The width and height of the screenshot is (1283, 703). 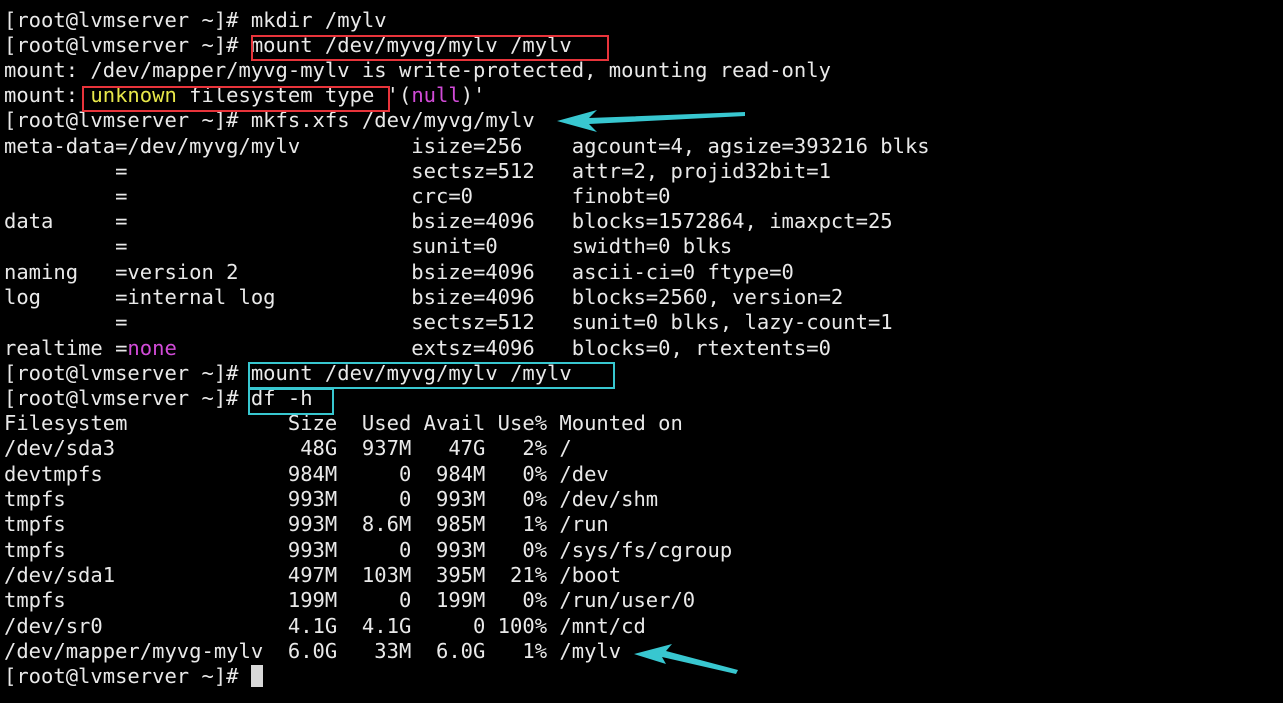 What do you see at coordinates (331, 499) in the screenshot?
I see `df-row: tmpfs 993M 0 993M 0% /dev/shm` at bounding box center [331, 499].